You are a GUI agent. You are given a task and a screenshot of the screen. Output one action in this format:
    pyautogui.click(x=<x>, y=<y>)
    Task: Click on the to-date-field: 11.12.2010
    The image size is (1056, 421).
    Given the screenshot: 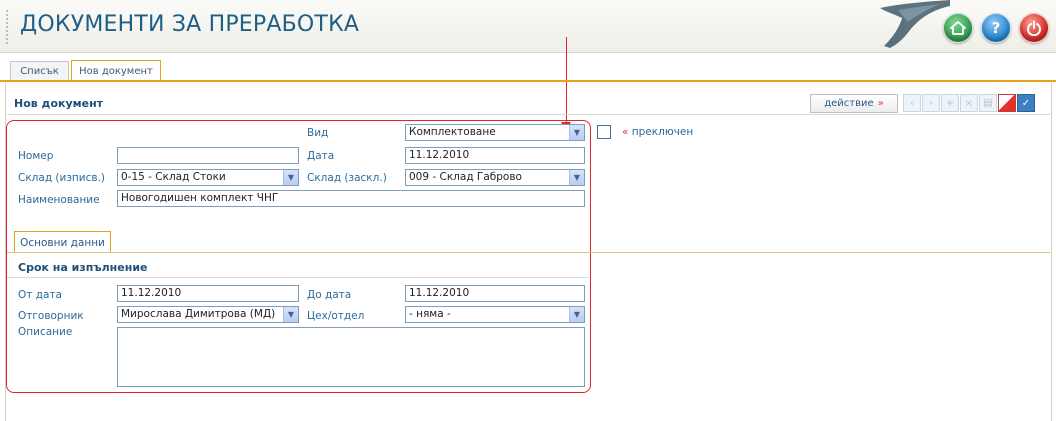 What is the action you would take?
    pyautogui.click(x=495, y=293)
    